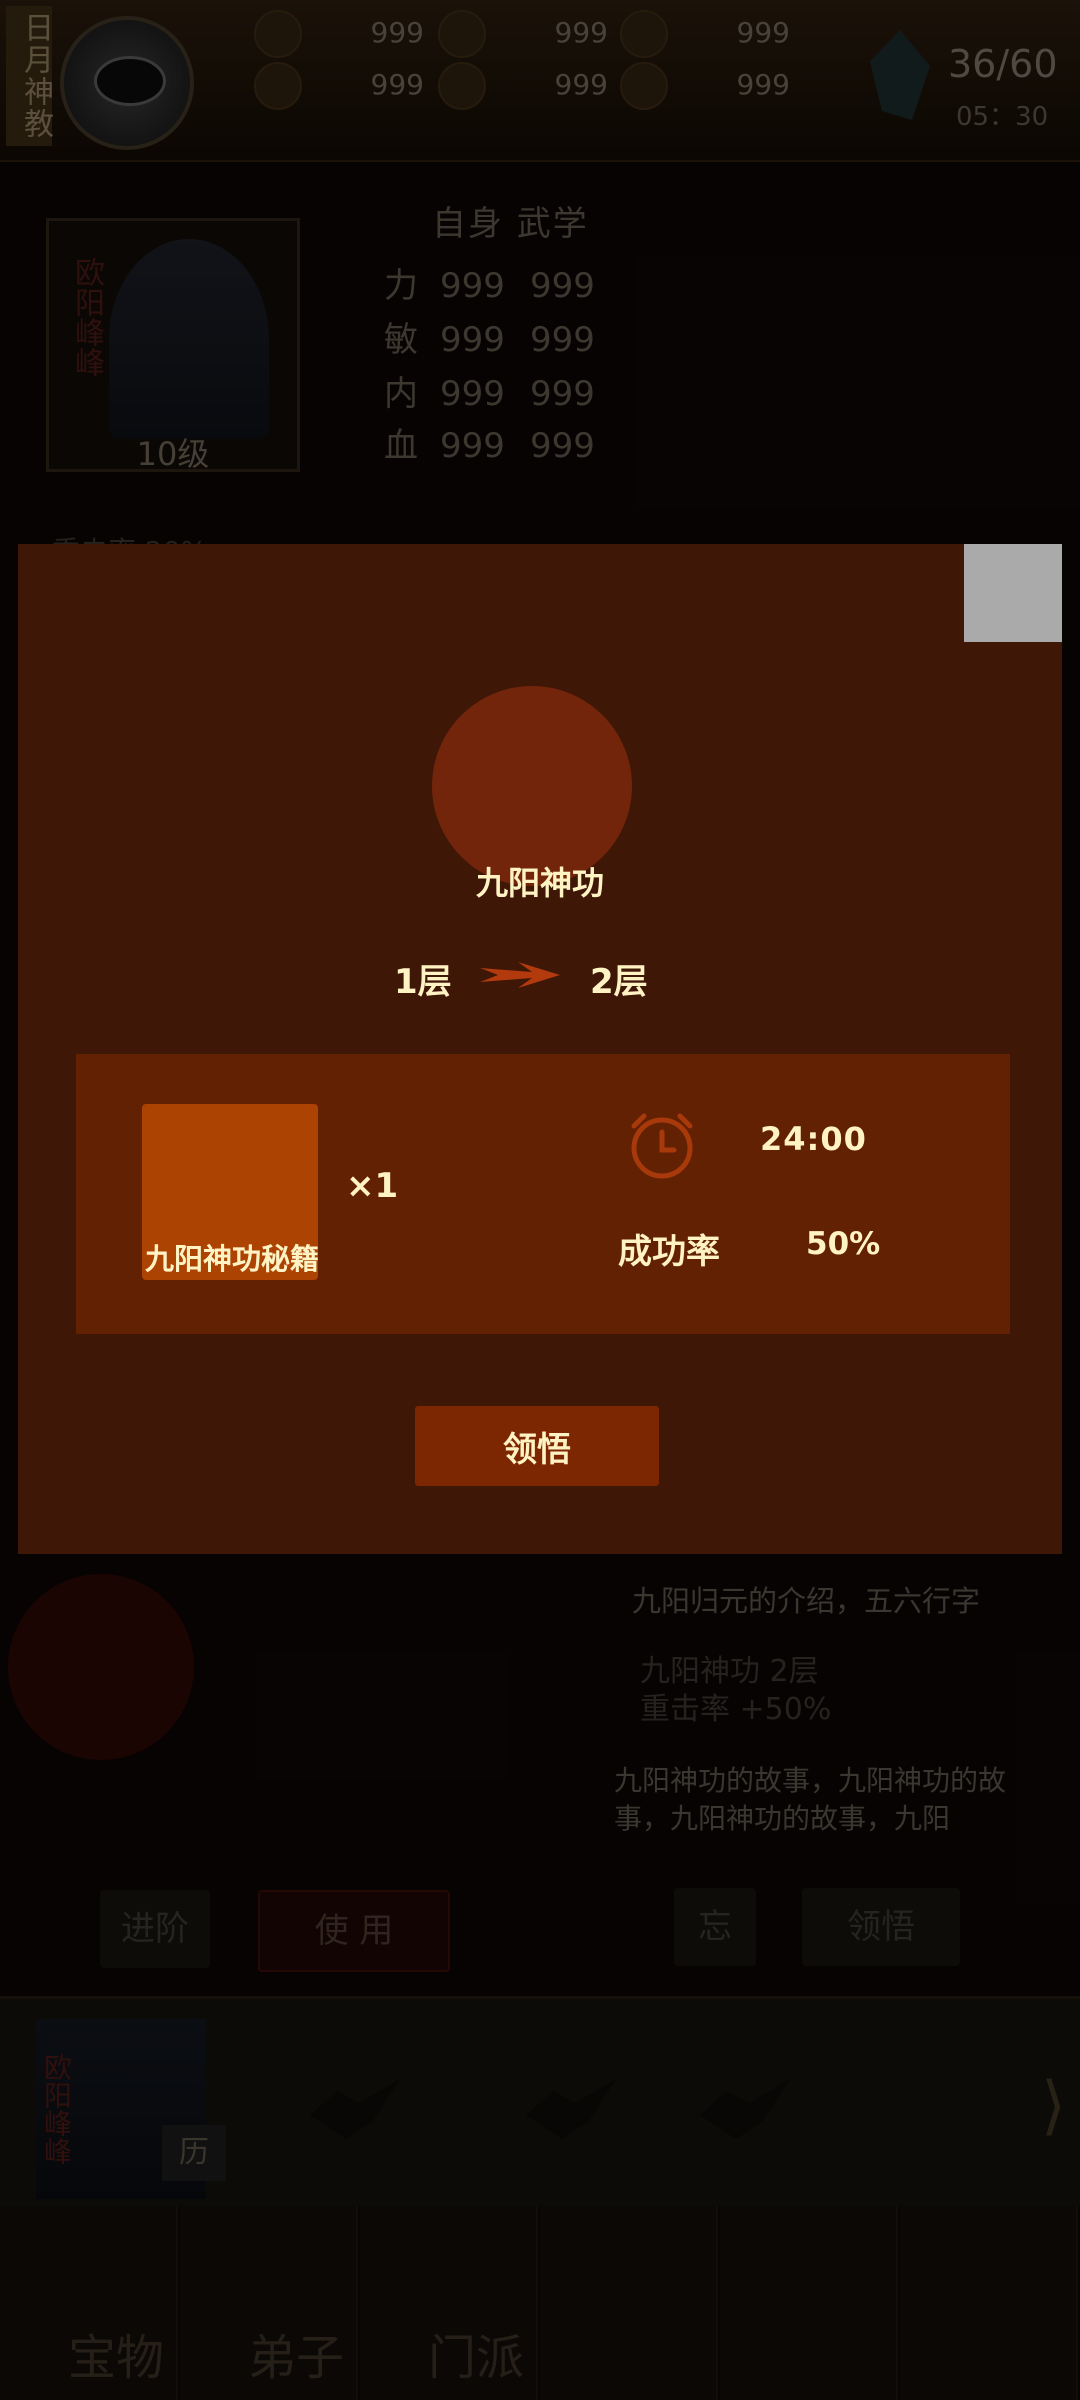 This screenshot has height=2400, width=1080. I want to click on requirements-panel: 九阳神功秘籍 ×1 24:00 成功率 50%, so click(543, 1194).